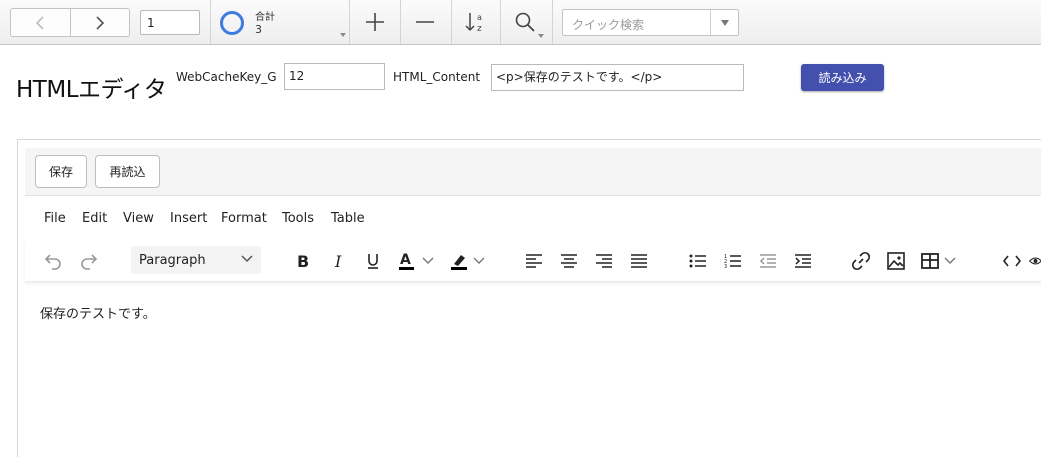 The width and height of the screenshot is (1041, 457). I want to click on next-record-button, so click(99, 22).